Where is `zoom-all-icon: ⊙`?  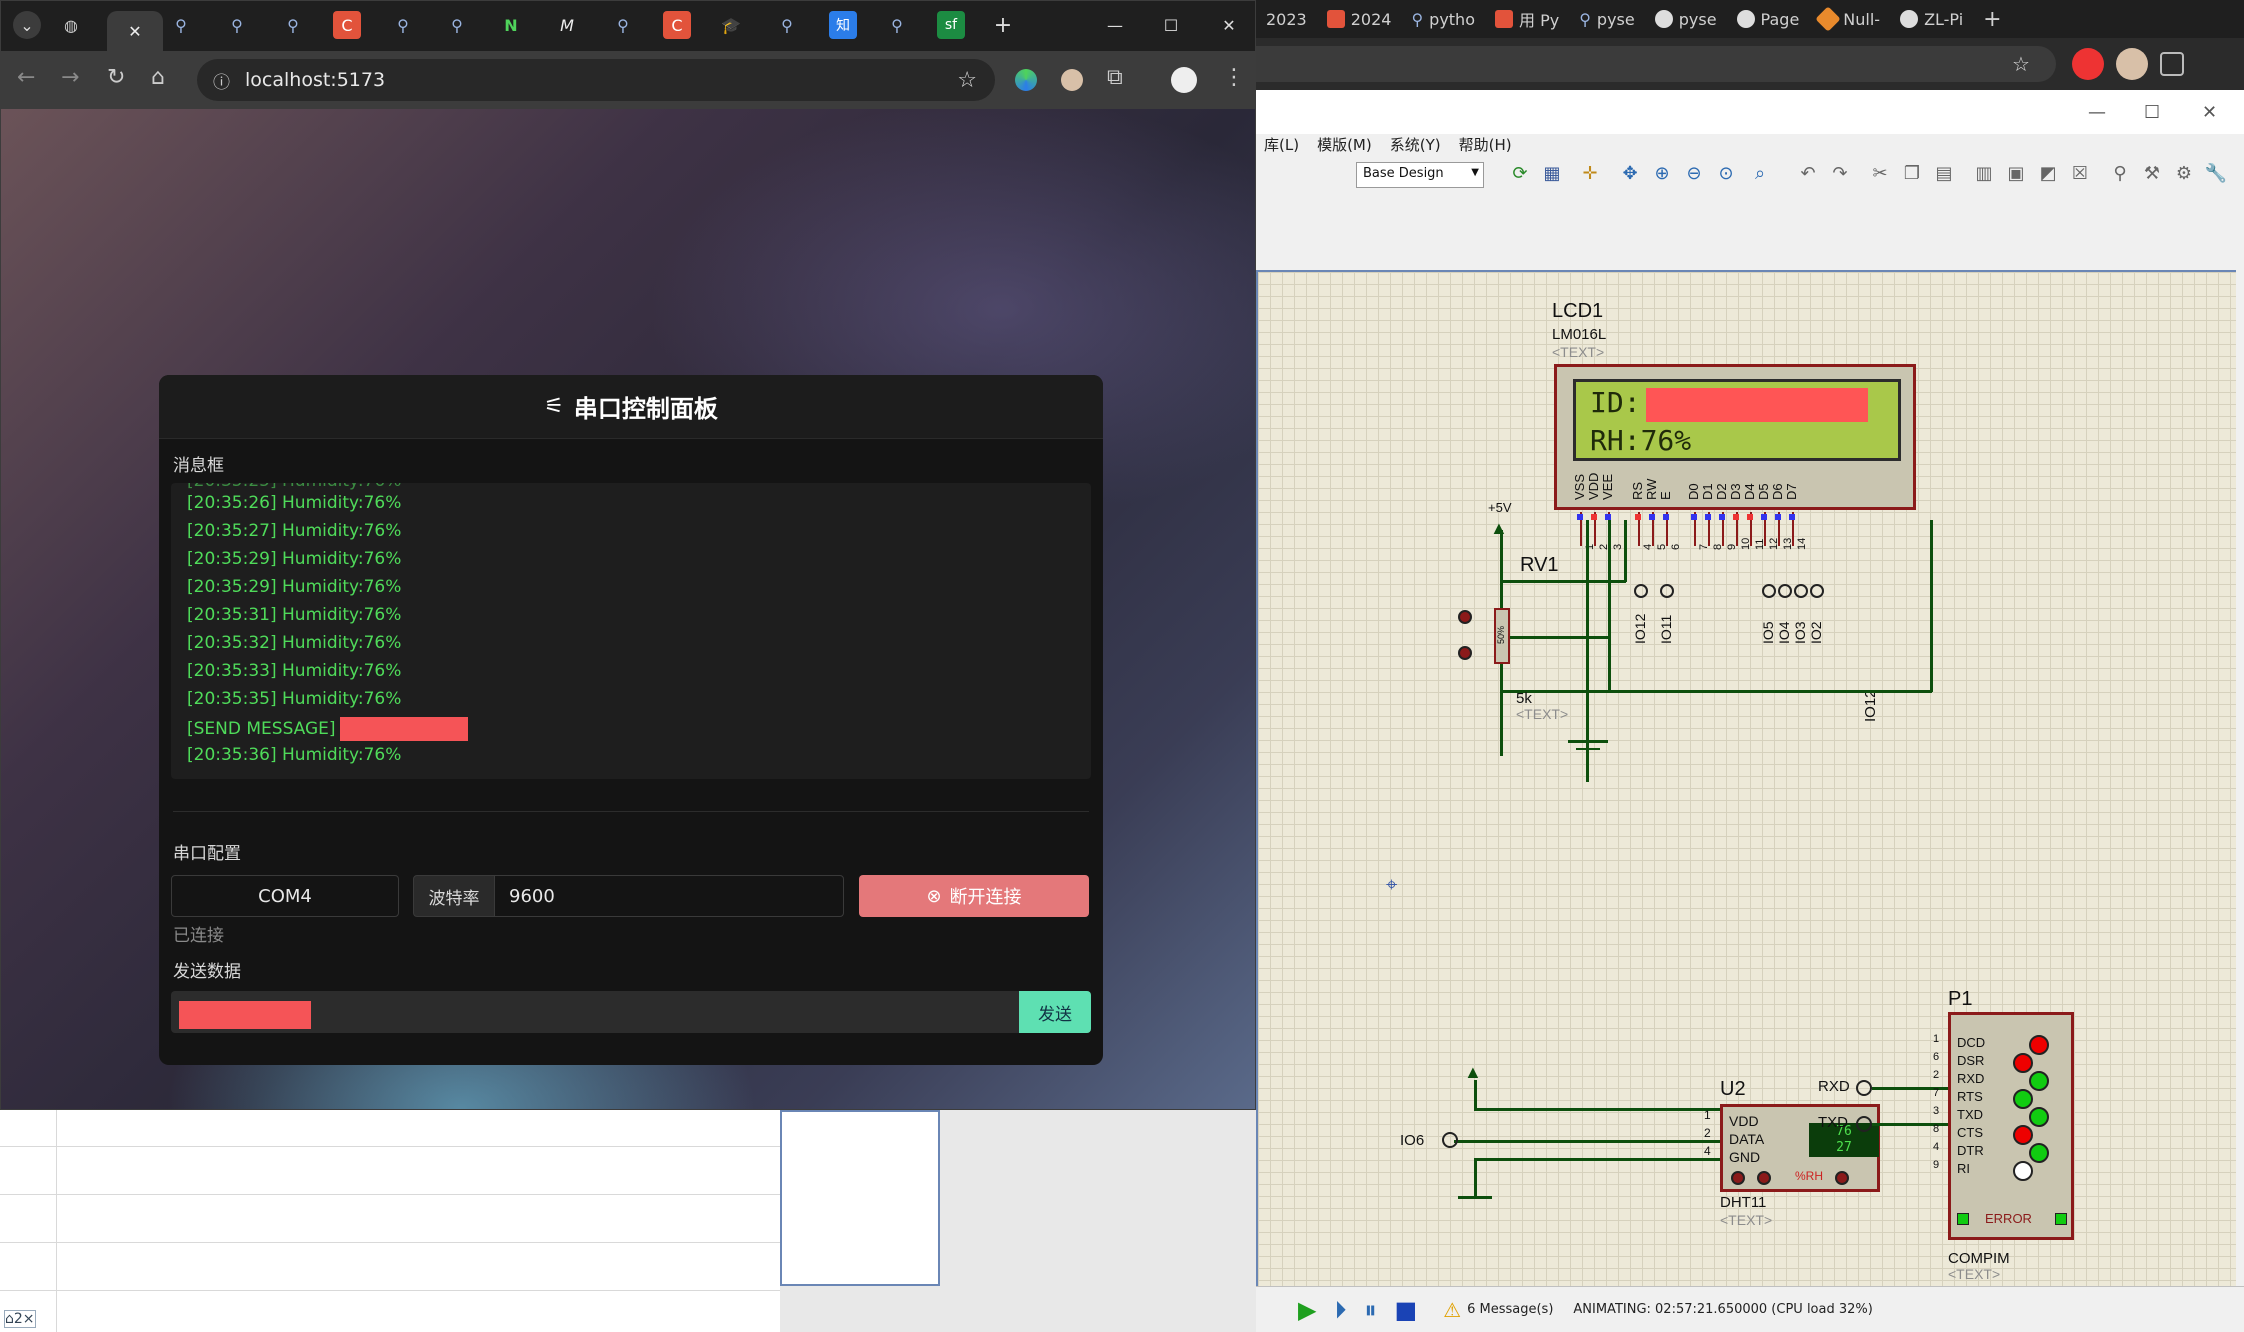
zoom-all-icon: ⊙ is located at coordinates (1726, 174).